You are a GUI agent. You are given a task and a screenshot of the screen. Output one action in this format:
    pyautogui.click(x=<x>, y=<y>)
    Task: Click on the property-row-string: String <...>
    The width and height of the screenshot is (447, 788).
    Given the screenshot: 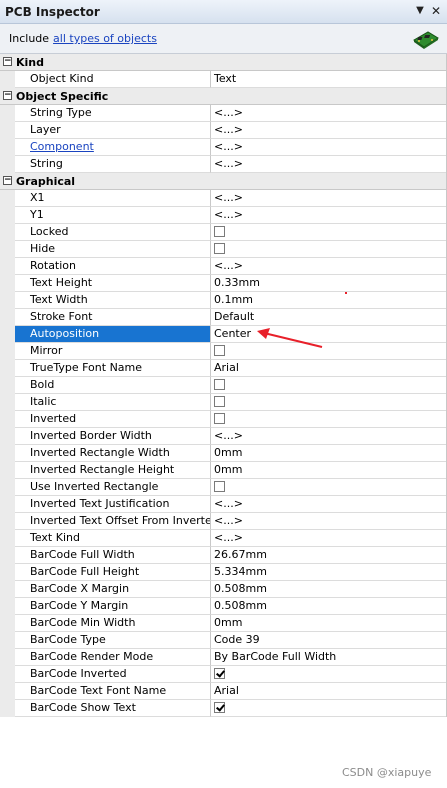 What is the action you would take?
    pyautogui.click(x=223, y=164)
    